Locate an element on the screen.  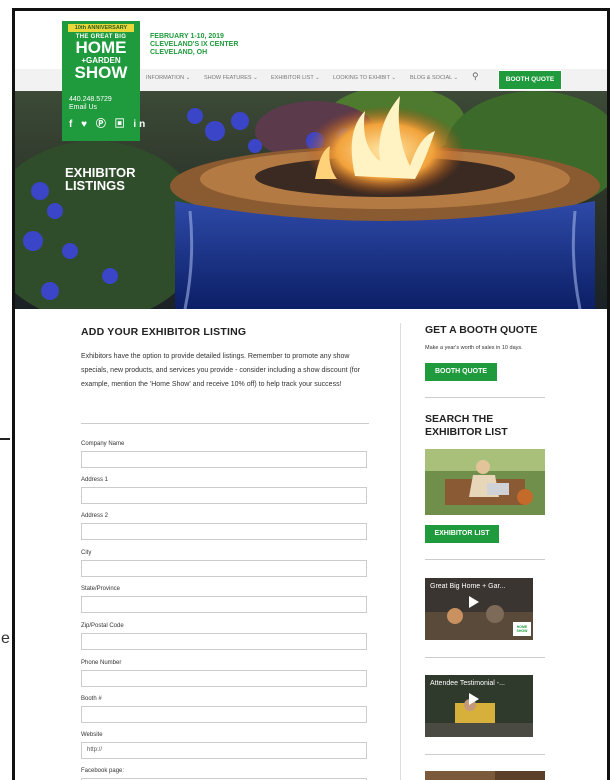
booth-quote-button: BOOTH QUOTE is located at coordinates (461, 372).